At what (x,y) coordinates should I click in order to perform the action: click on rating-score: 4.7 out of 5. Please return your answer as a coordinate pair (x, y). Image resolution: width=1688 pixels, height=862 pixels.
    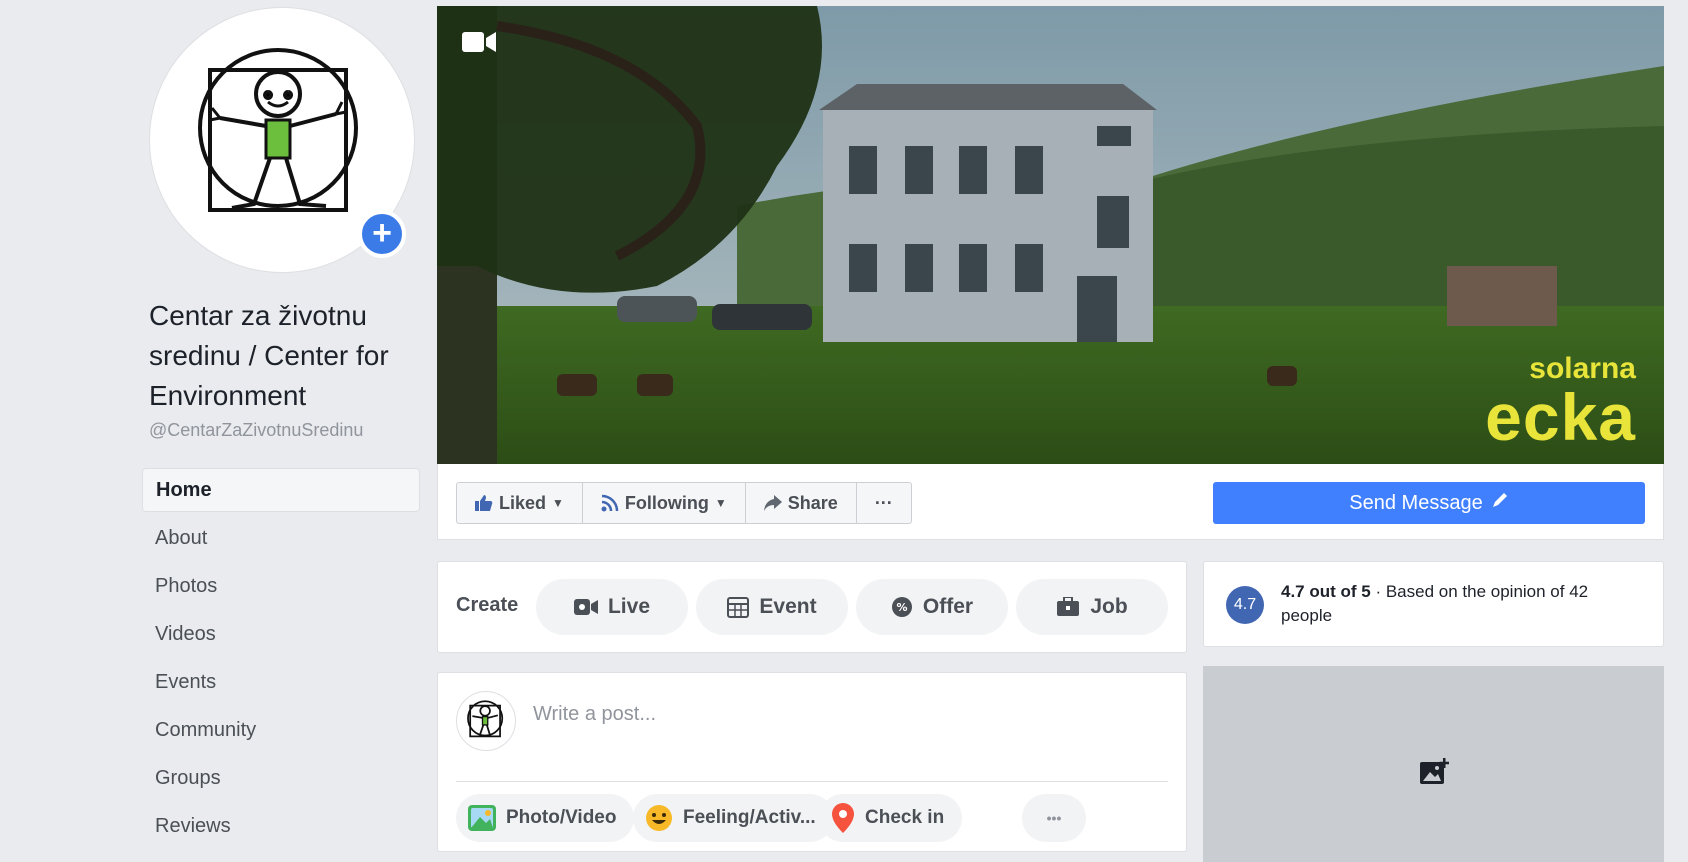
    Looking at the image, I should click on (1326, 591).